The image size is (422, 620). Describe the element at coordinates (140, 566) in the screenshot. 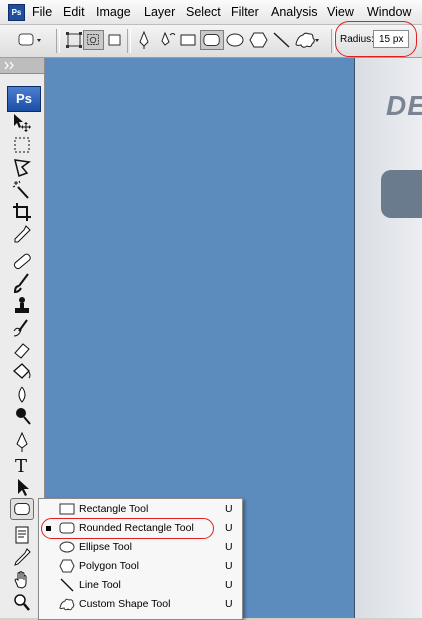

I see `flyout-item-polygon: Polygon Tool U` at that location.